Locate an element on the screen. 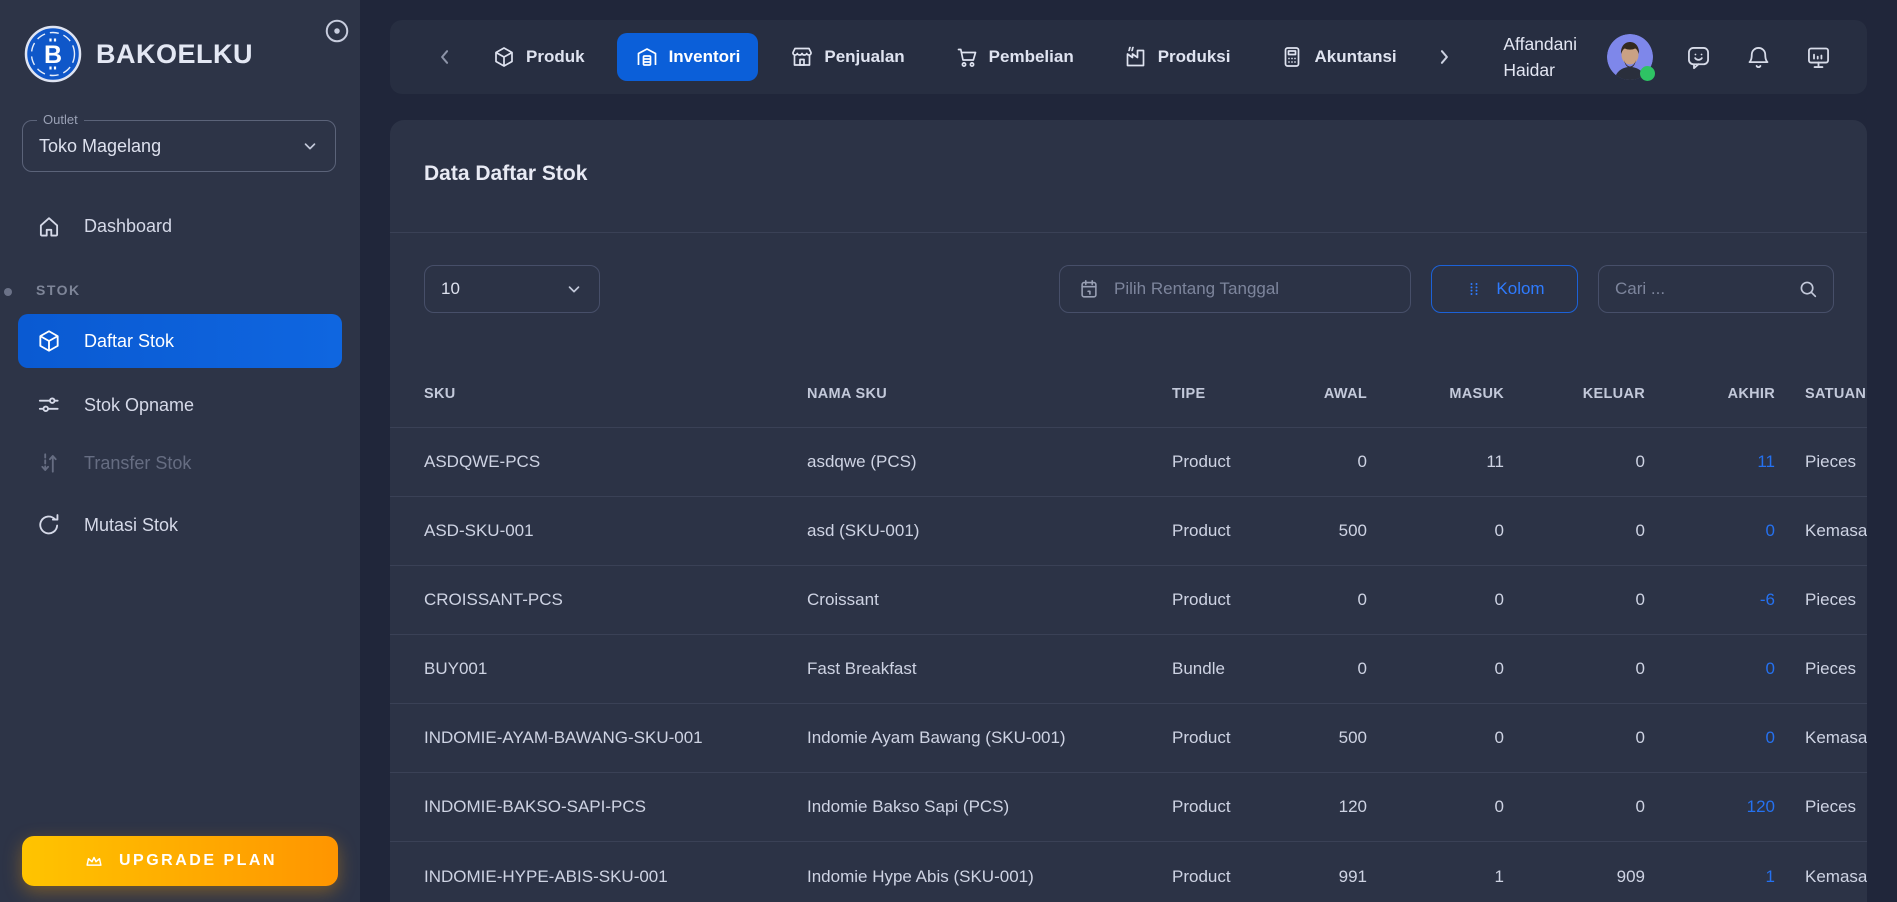  kolom-button: Kolom is located at coordinates (1504, 289).